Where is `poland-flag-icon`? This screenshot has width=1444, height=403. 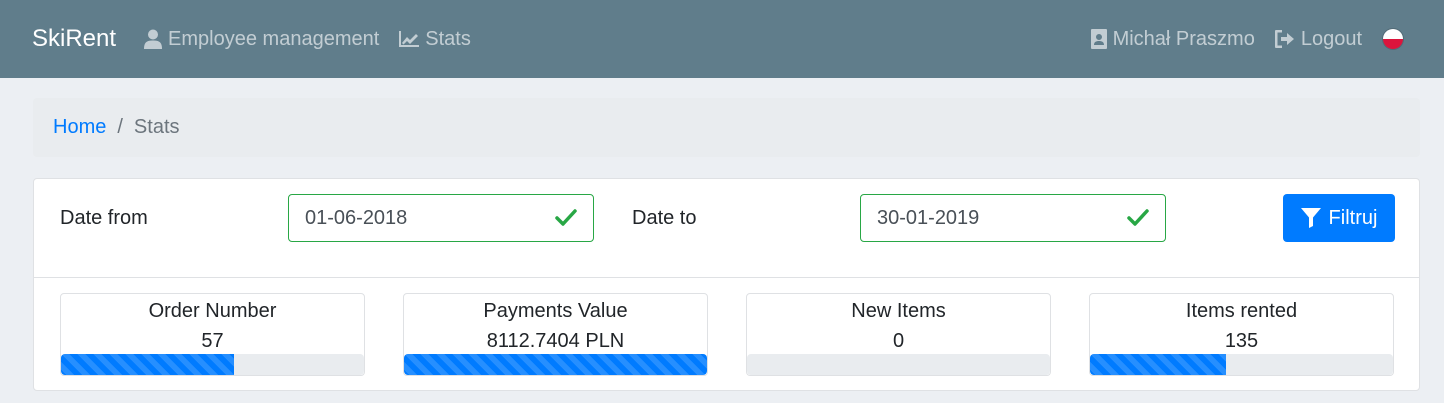 poland-flag-icon is located at coordinates (1393, 39).